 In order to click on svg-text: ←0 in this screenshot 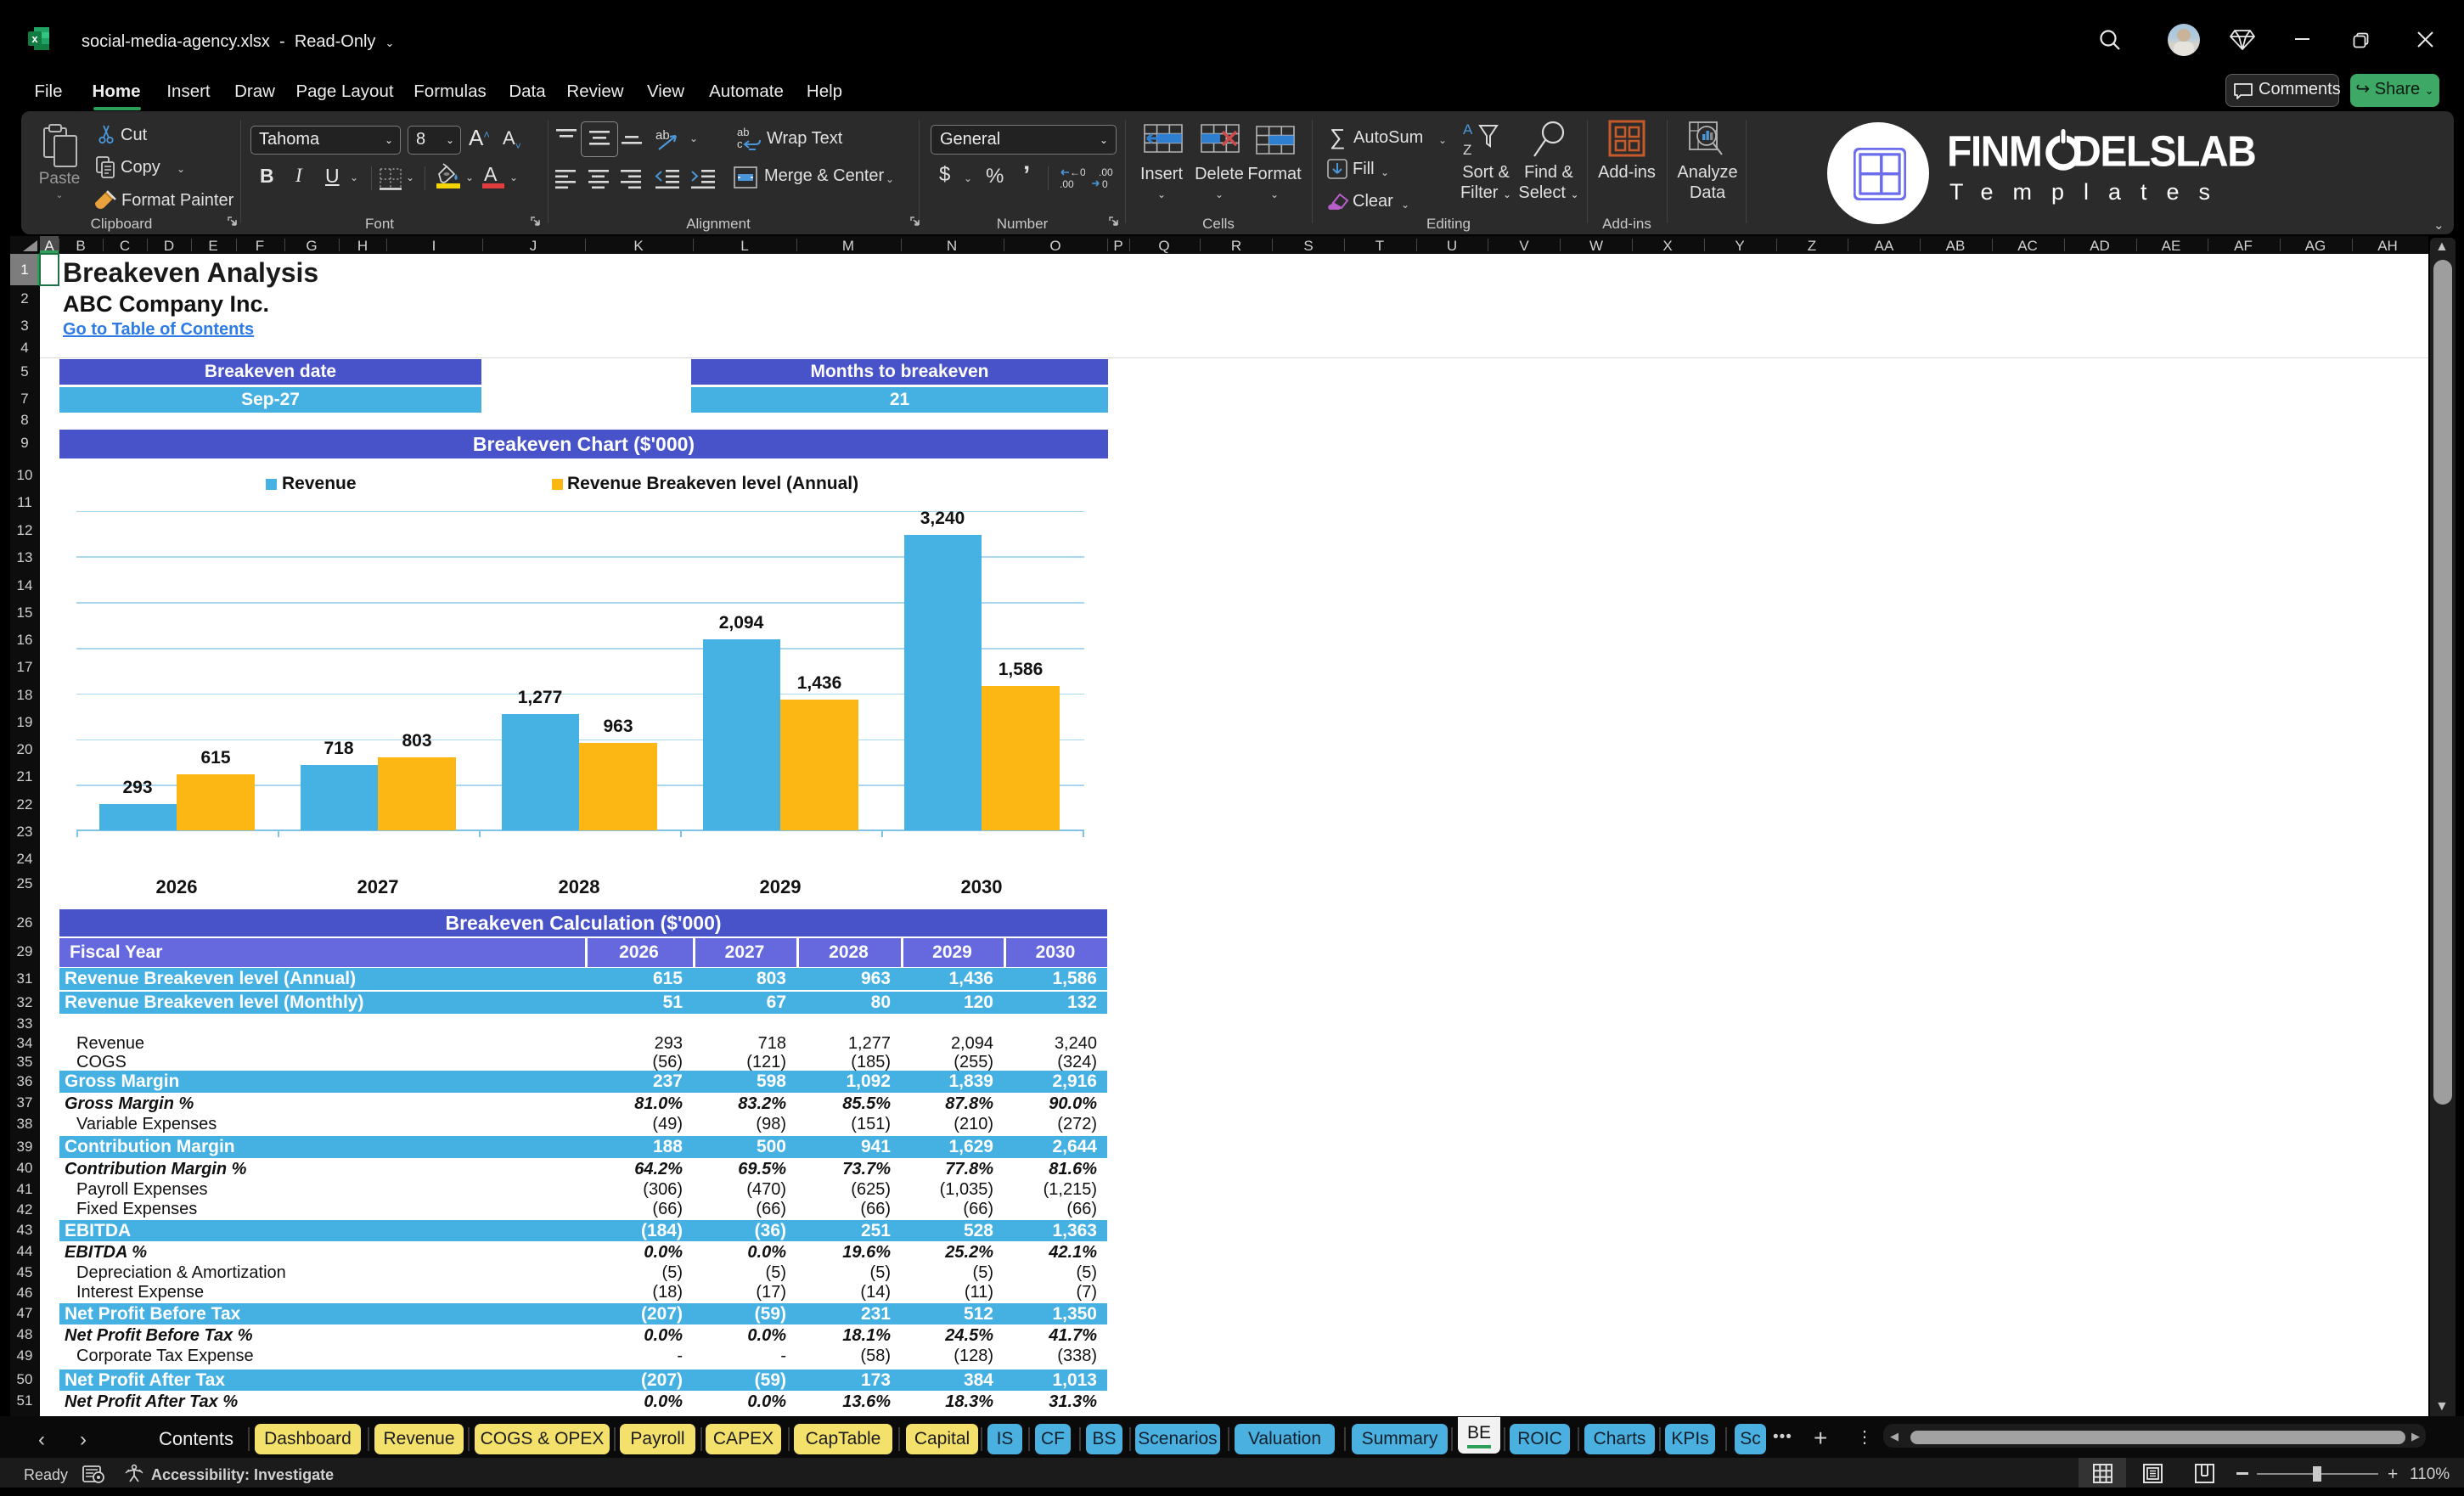, I will do `click(1077, 172)`.